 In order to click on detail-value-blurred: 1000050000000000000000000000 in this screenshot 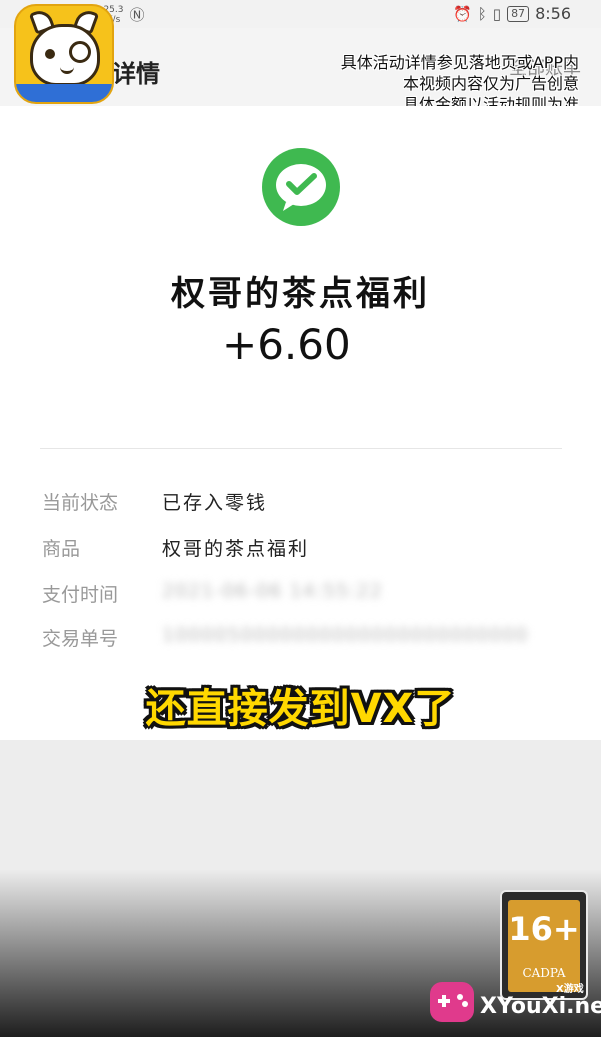, I will do `click(345, 635)`.